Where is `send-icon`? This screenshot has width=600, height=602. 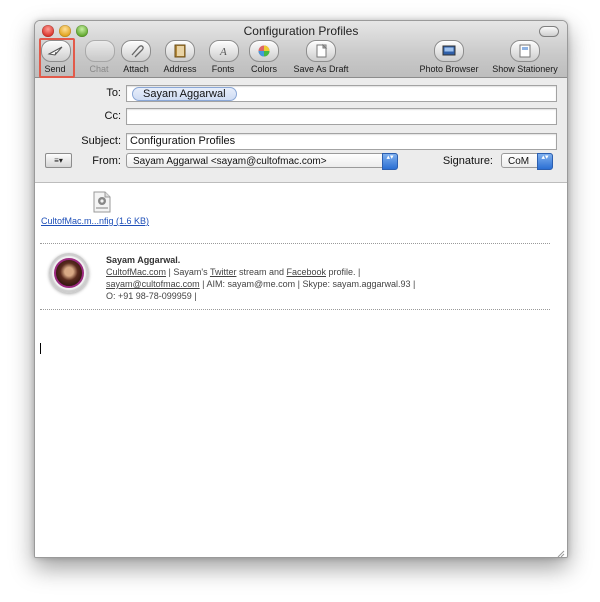
send-icon is located at coordinates (56, 51).